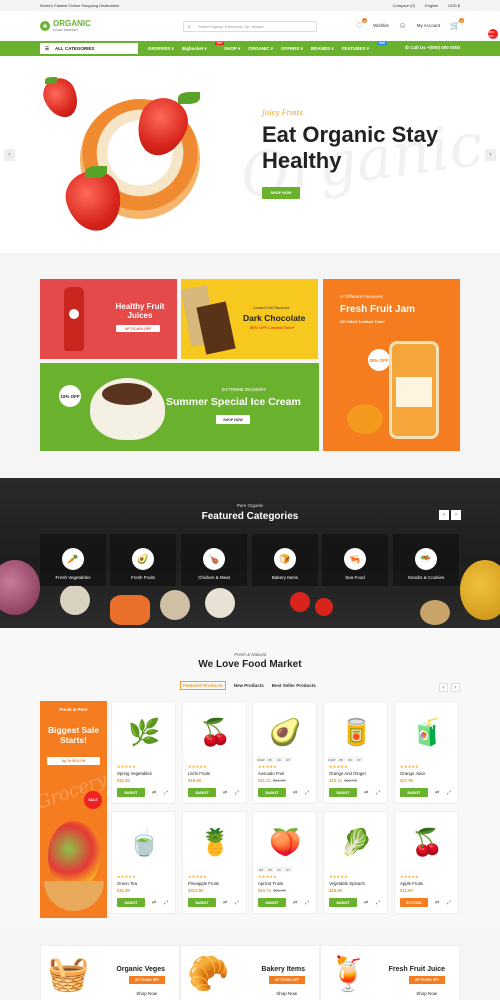 The image size is (500, 1000). What do you see at coordinates (89, 48) in the screenshot?
I see `all-categories-button: ☰ ALL CATEGORIES` at bounding box center [89, 48].